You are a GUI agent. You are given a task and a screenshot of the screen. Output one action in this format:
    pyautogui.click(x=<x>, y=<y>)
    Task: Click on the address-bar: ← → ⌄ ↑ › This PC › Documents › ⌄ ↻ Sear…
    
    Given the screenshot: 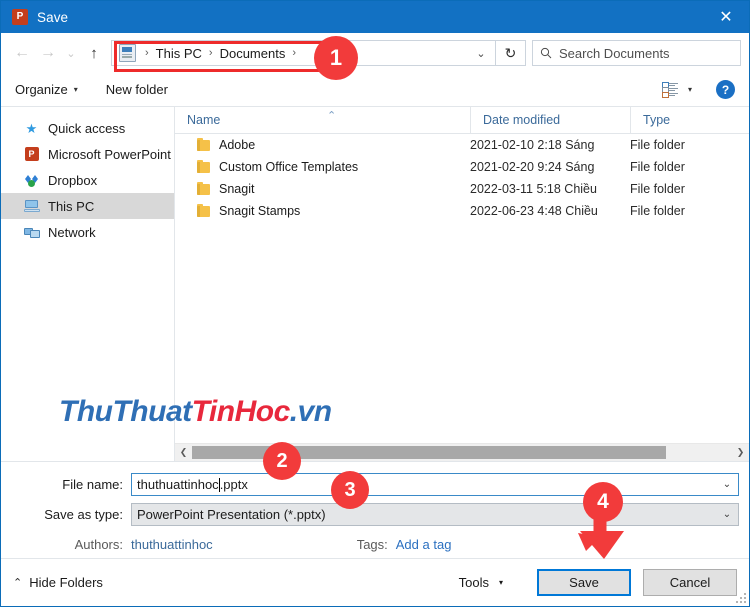 What is the action you would take?
    pyautogui.click(x=375, y=53)
    